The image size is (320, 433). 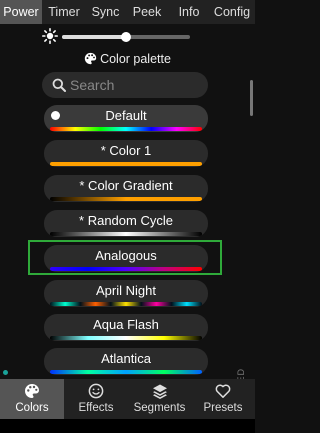 I want to click on palette-label: * Random Cycle, so click(x=126, y=220).